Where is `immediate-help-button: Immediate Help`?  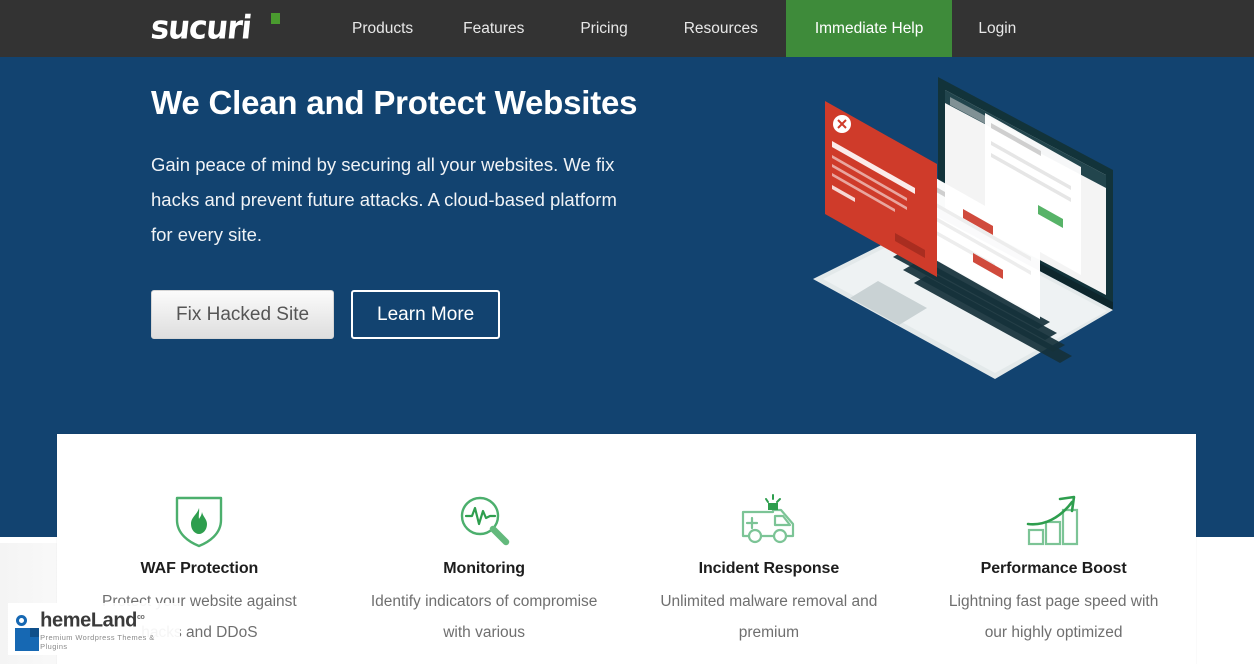
immediate-help-button: Immediate Help is located at coordinates (869, 28).